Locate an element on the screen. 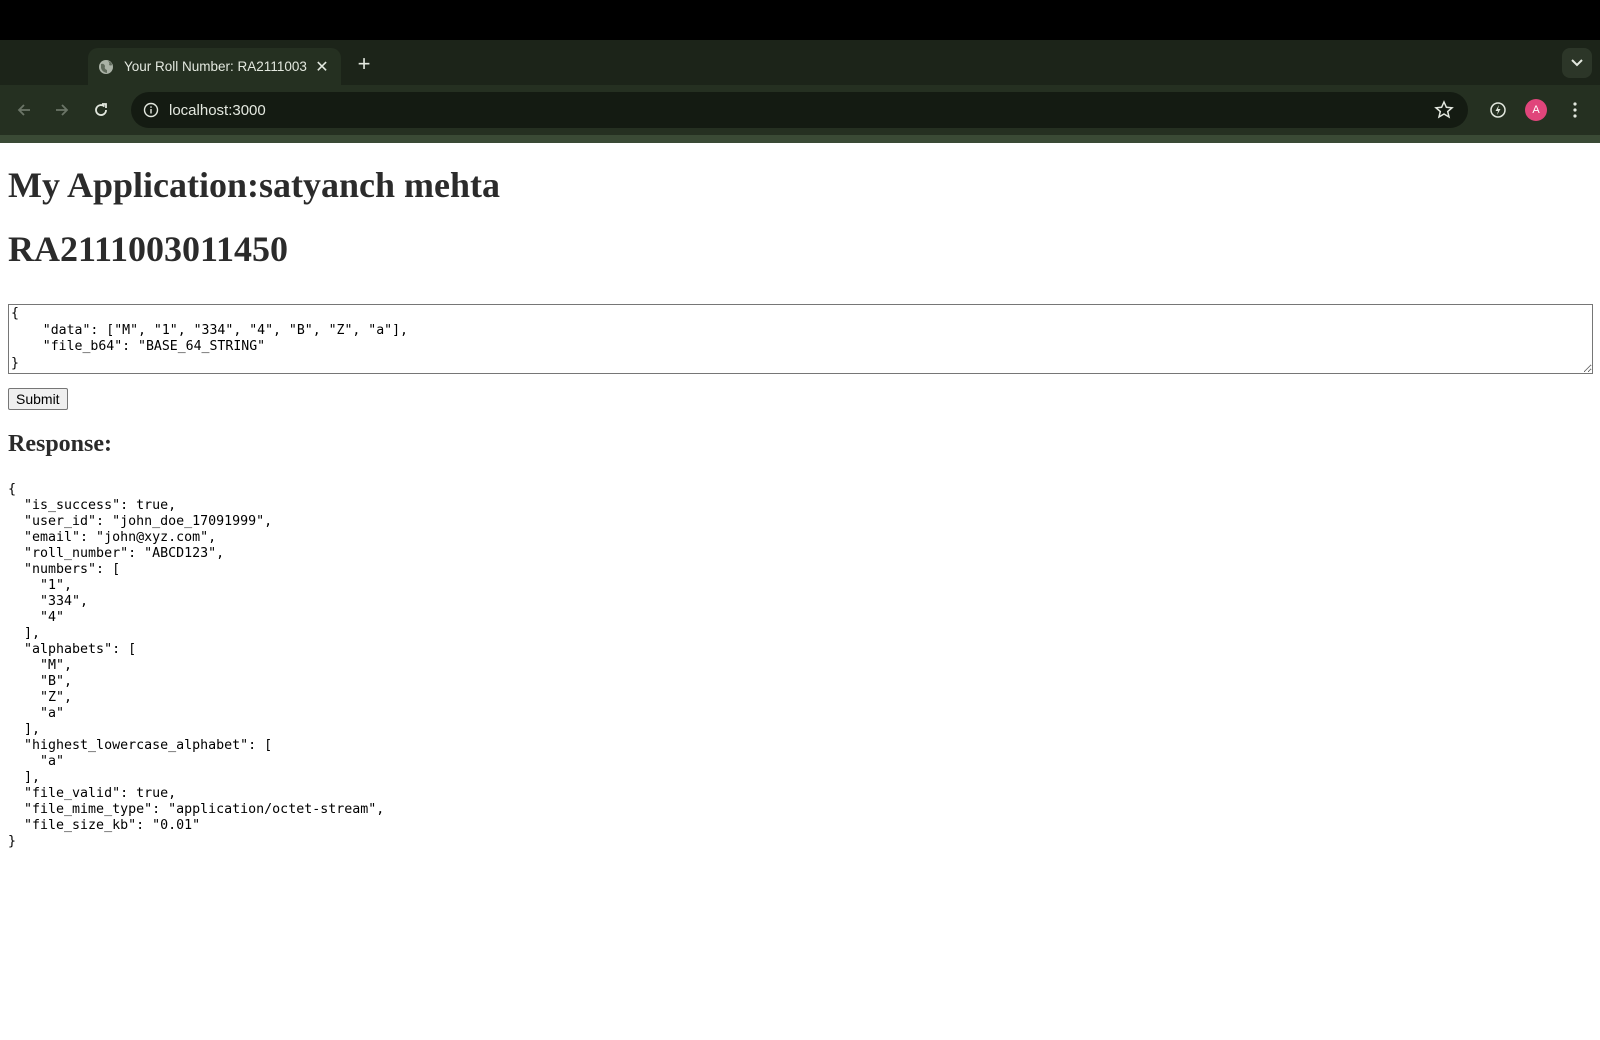  reload-icon is located at coordinates (101, 110).